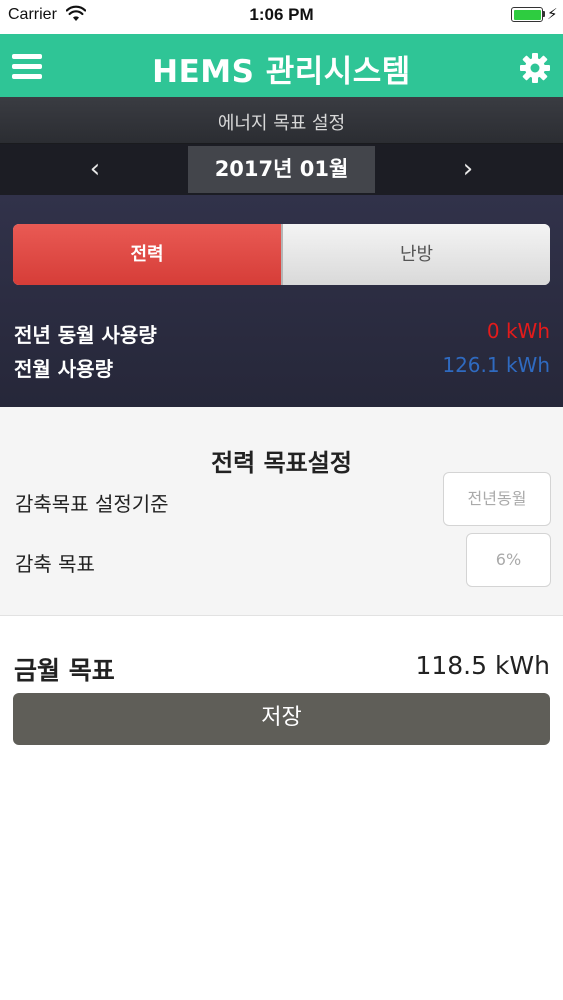 The height and width of the screenshot is (1000, 563). I want to click on reduction-basis-select: 전년동월, so click(497, 499).